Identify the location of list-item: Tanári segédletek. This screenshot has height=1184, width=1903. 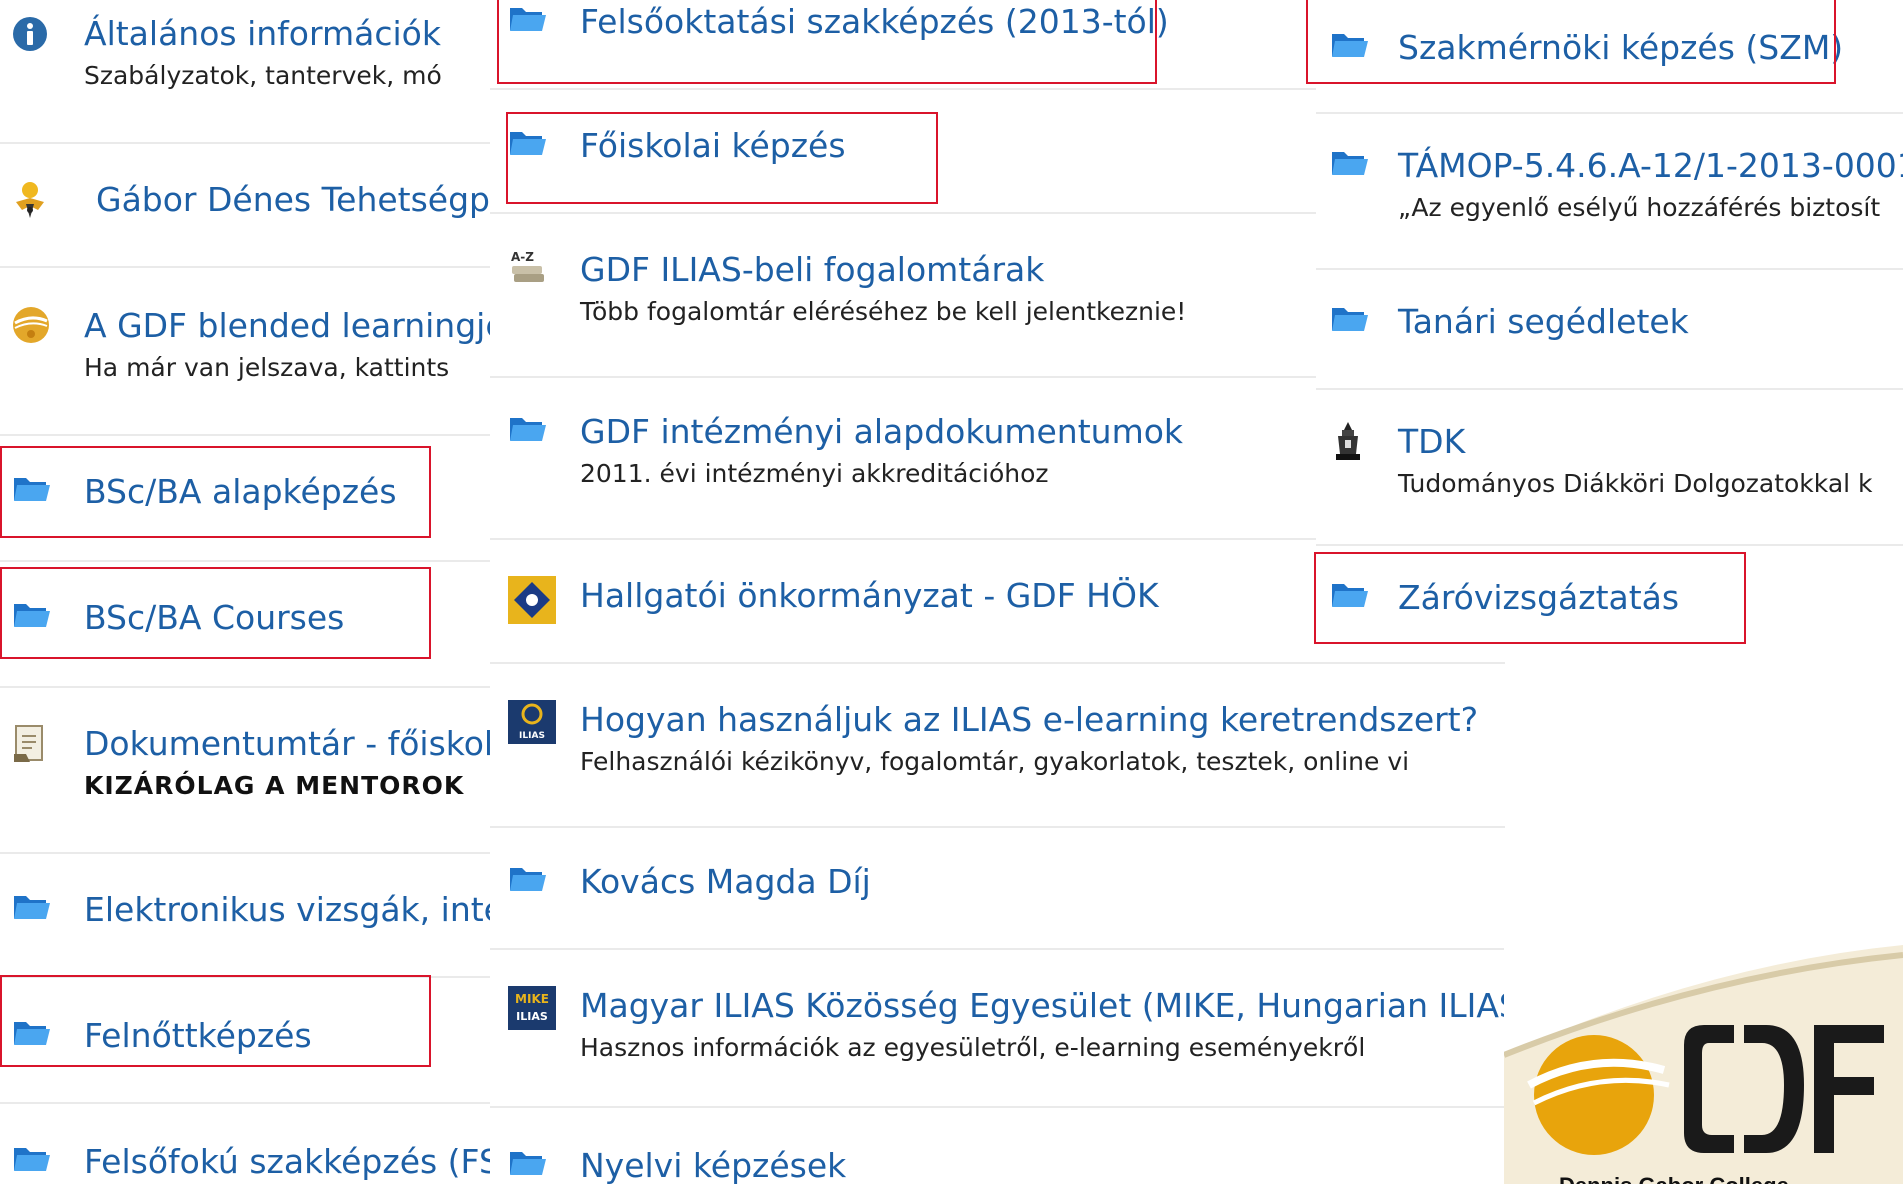
(1609, 323).